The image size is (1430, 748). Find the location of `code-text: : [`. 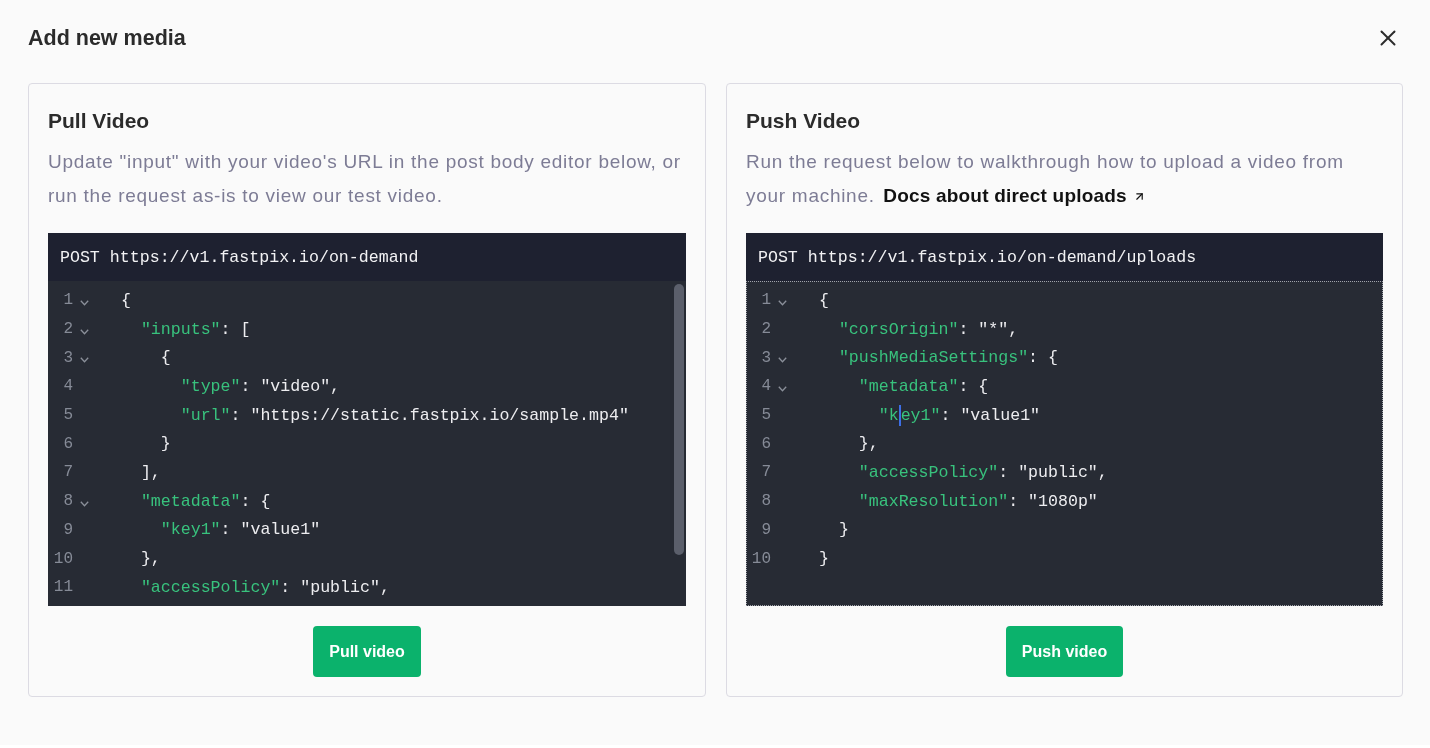

code-text: : [ is located at coordinates (235, 329).